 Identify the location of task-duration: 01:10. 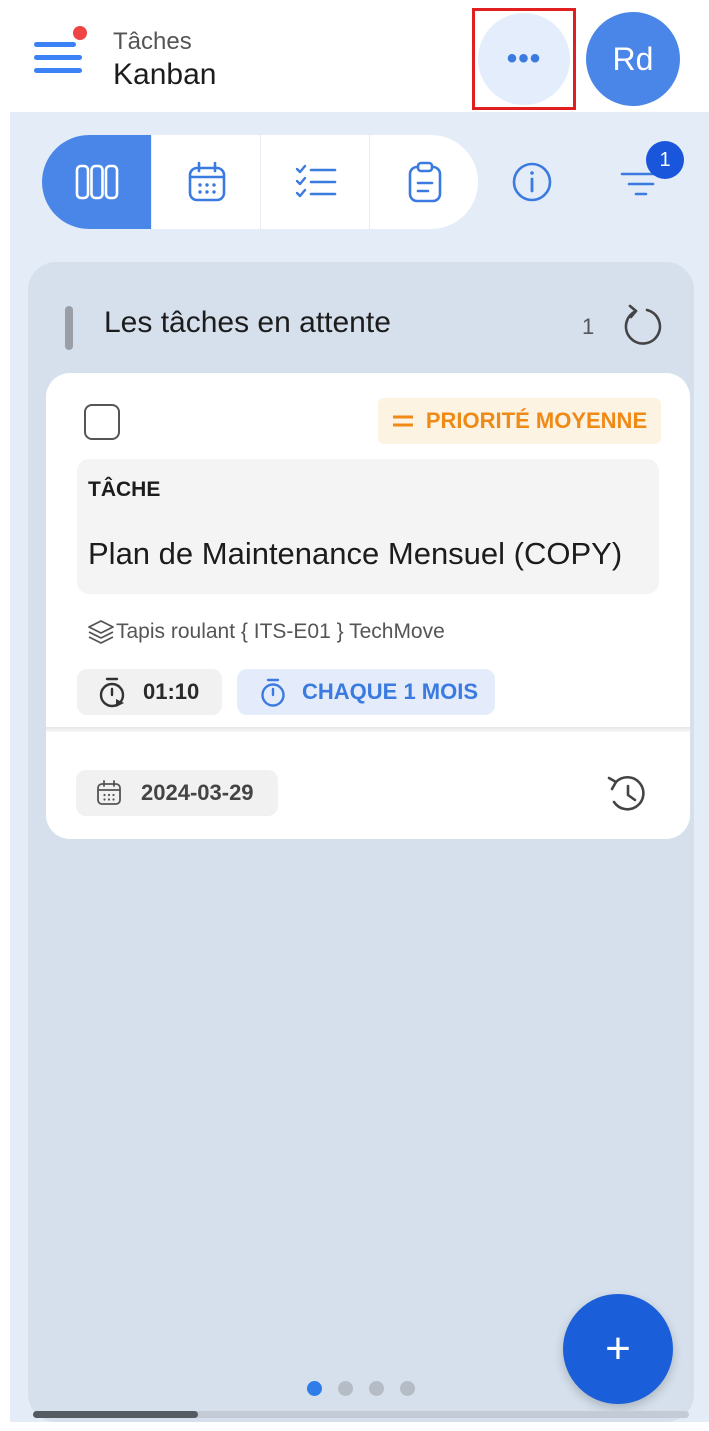
(171, 691).